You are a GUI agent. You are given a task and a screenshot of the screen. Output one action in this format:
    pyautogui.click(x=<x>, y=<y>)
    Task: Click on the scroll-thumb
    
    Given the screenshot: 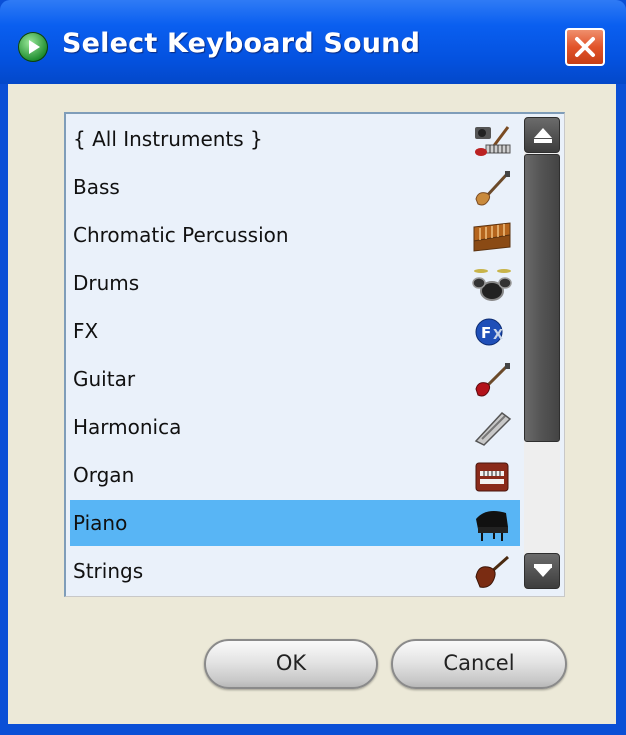 What is the action you would take?
    pyautogui.click(x=542, y=298)
    